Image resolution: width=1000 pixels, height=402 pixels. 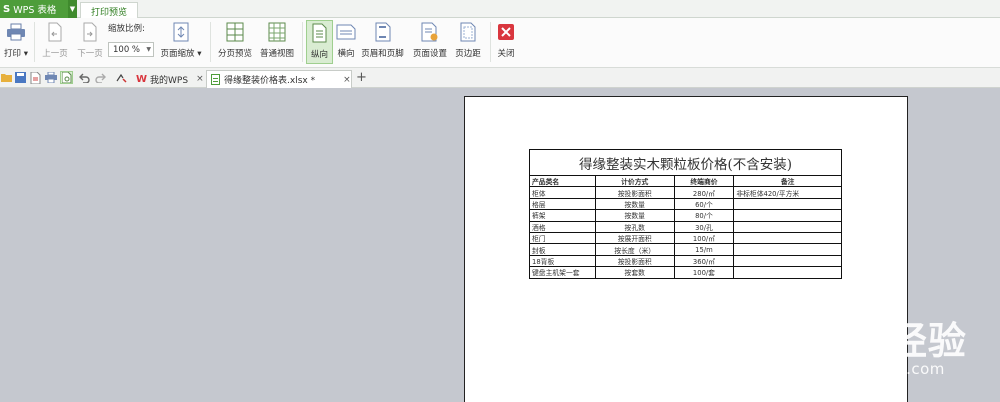 What do you see at coordinates (90, 32) in the screenshot?
I see `next-page-icon` at bounding box center [90, 32].